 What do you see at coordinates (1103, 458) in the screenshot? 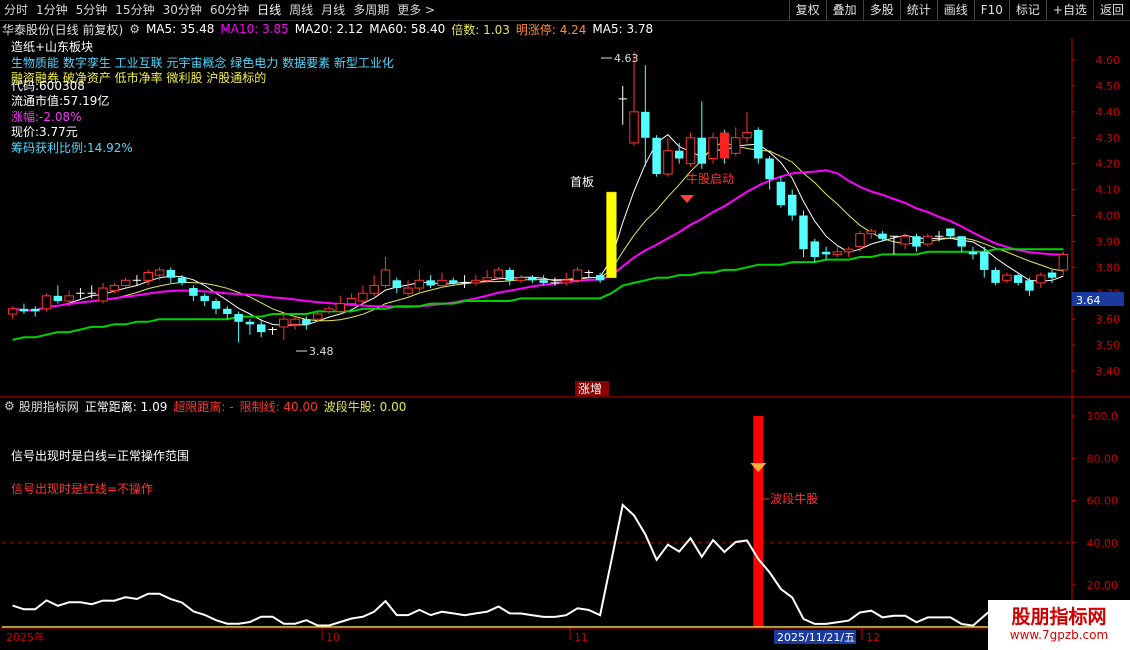
I see `sub-axis-label: 80.00` at bounding box center [1103, 458].